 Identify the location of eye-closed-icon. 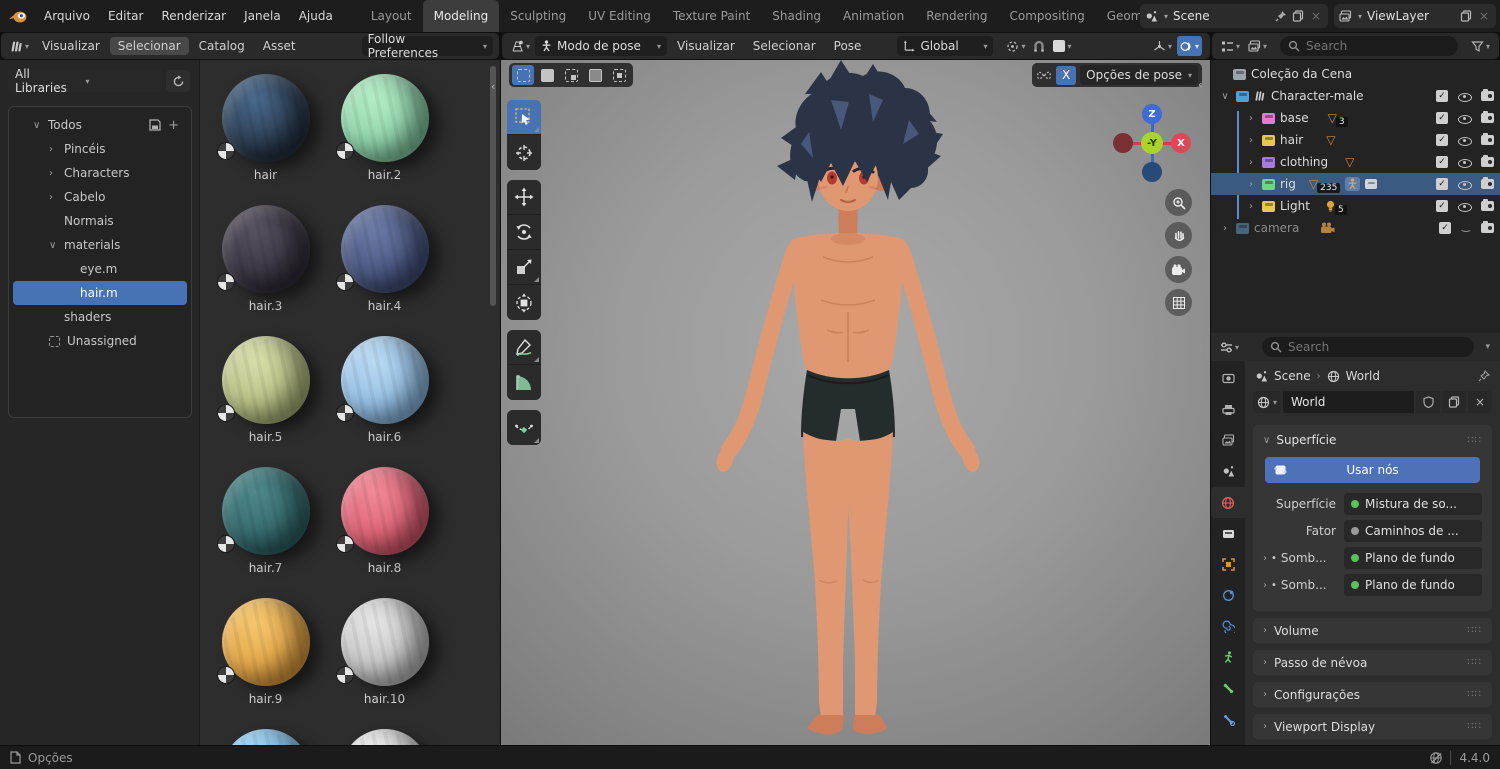
(1466, 228).